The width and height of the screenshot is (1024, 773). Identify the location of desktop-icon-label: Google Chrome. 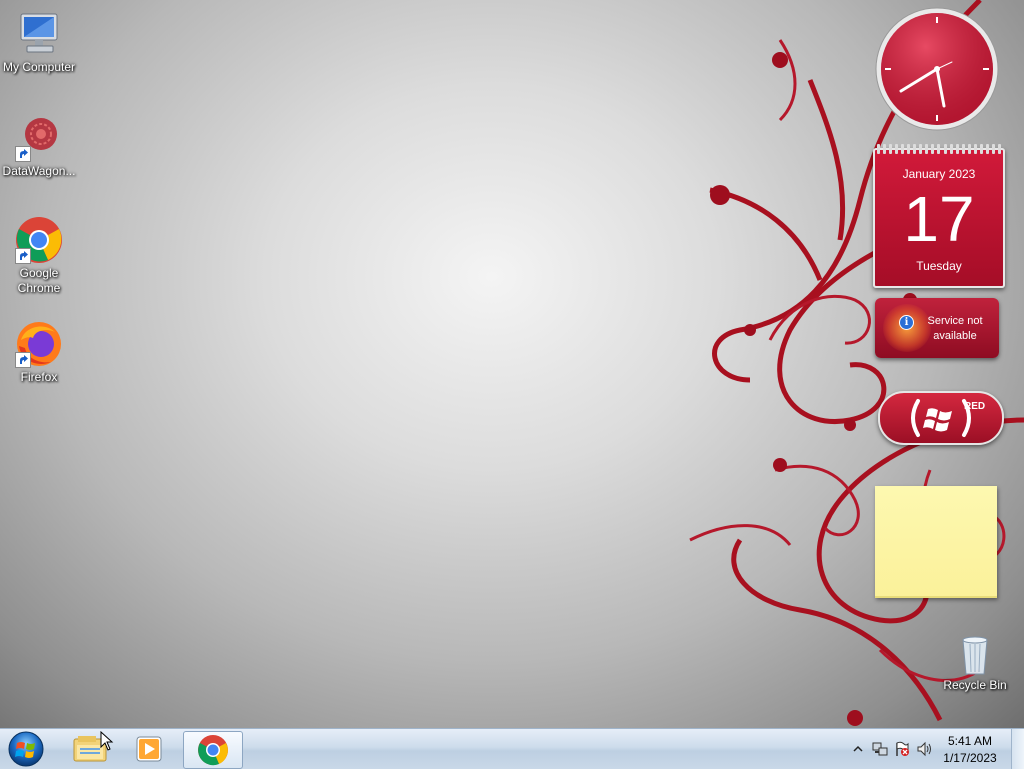
(39, 280).